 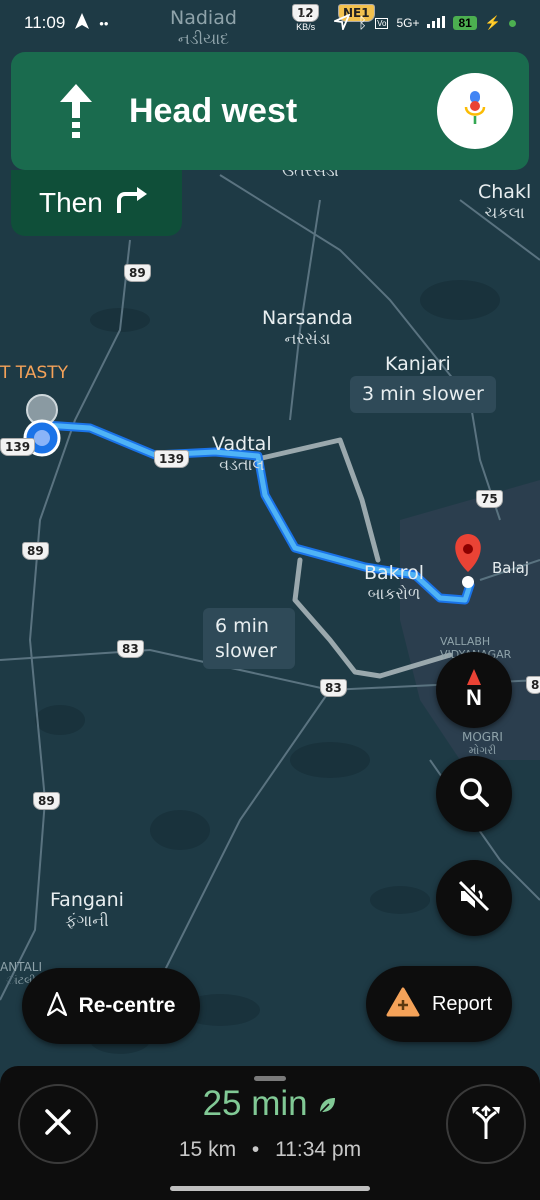 I want to click on place-name: MOGRI, so click(x=482, y=737).